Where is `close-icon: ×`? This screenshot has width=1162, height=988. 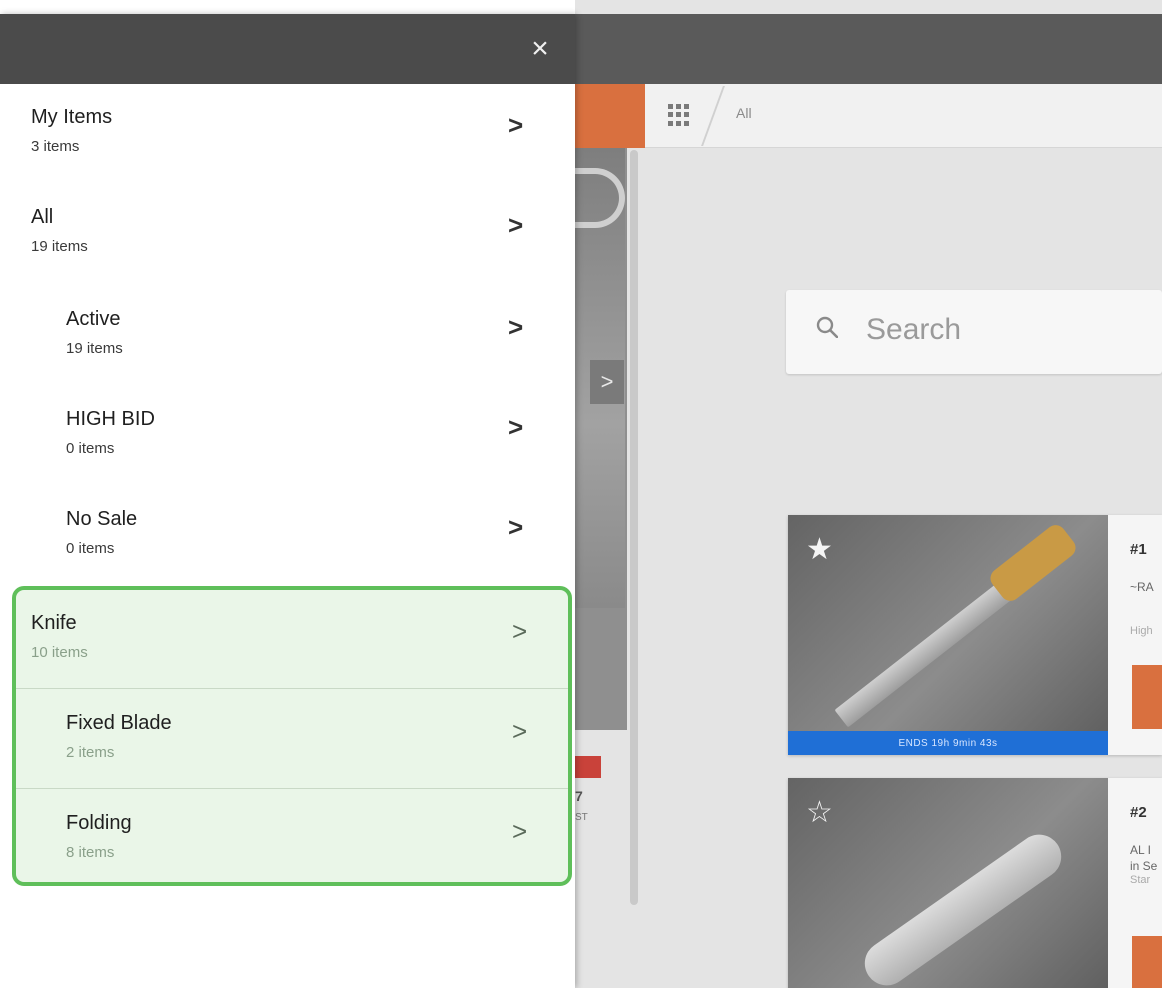 close-icon: × is located at coordinates (540, 49).